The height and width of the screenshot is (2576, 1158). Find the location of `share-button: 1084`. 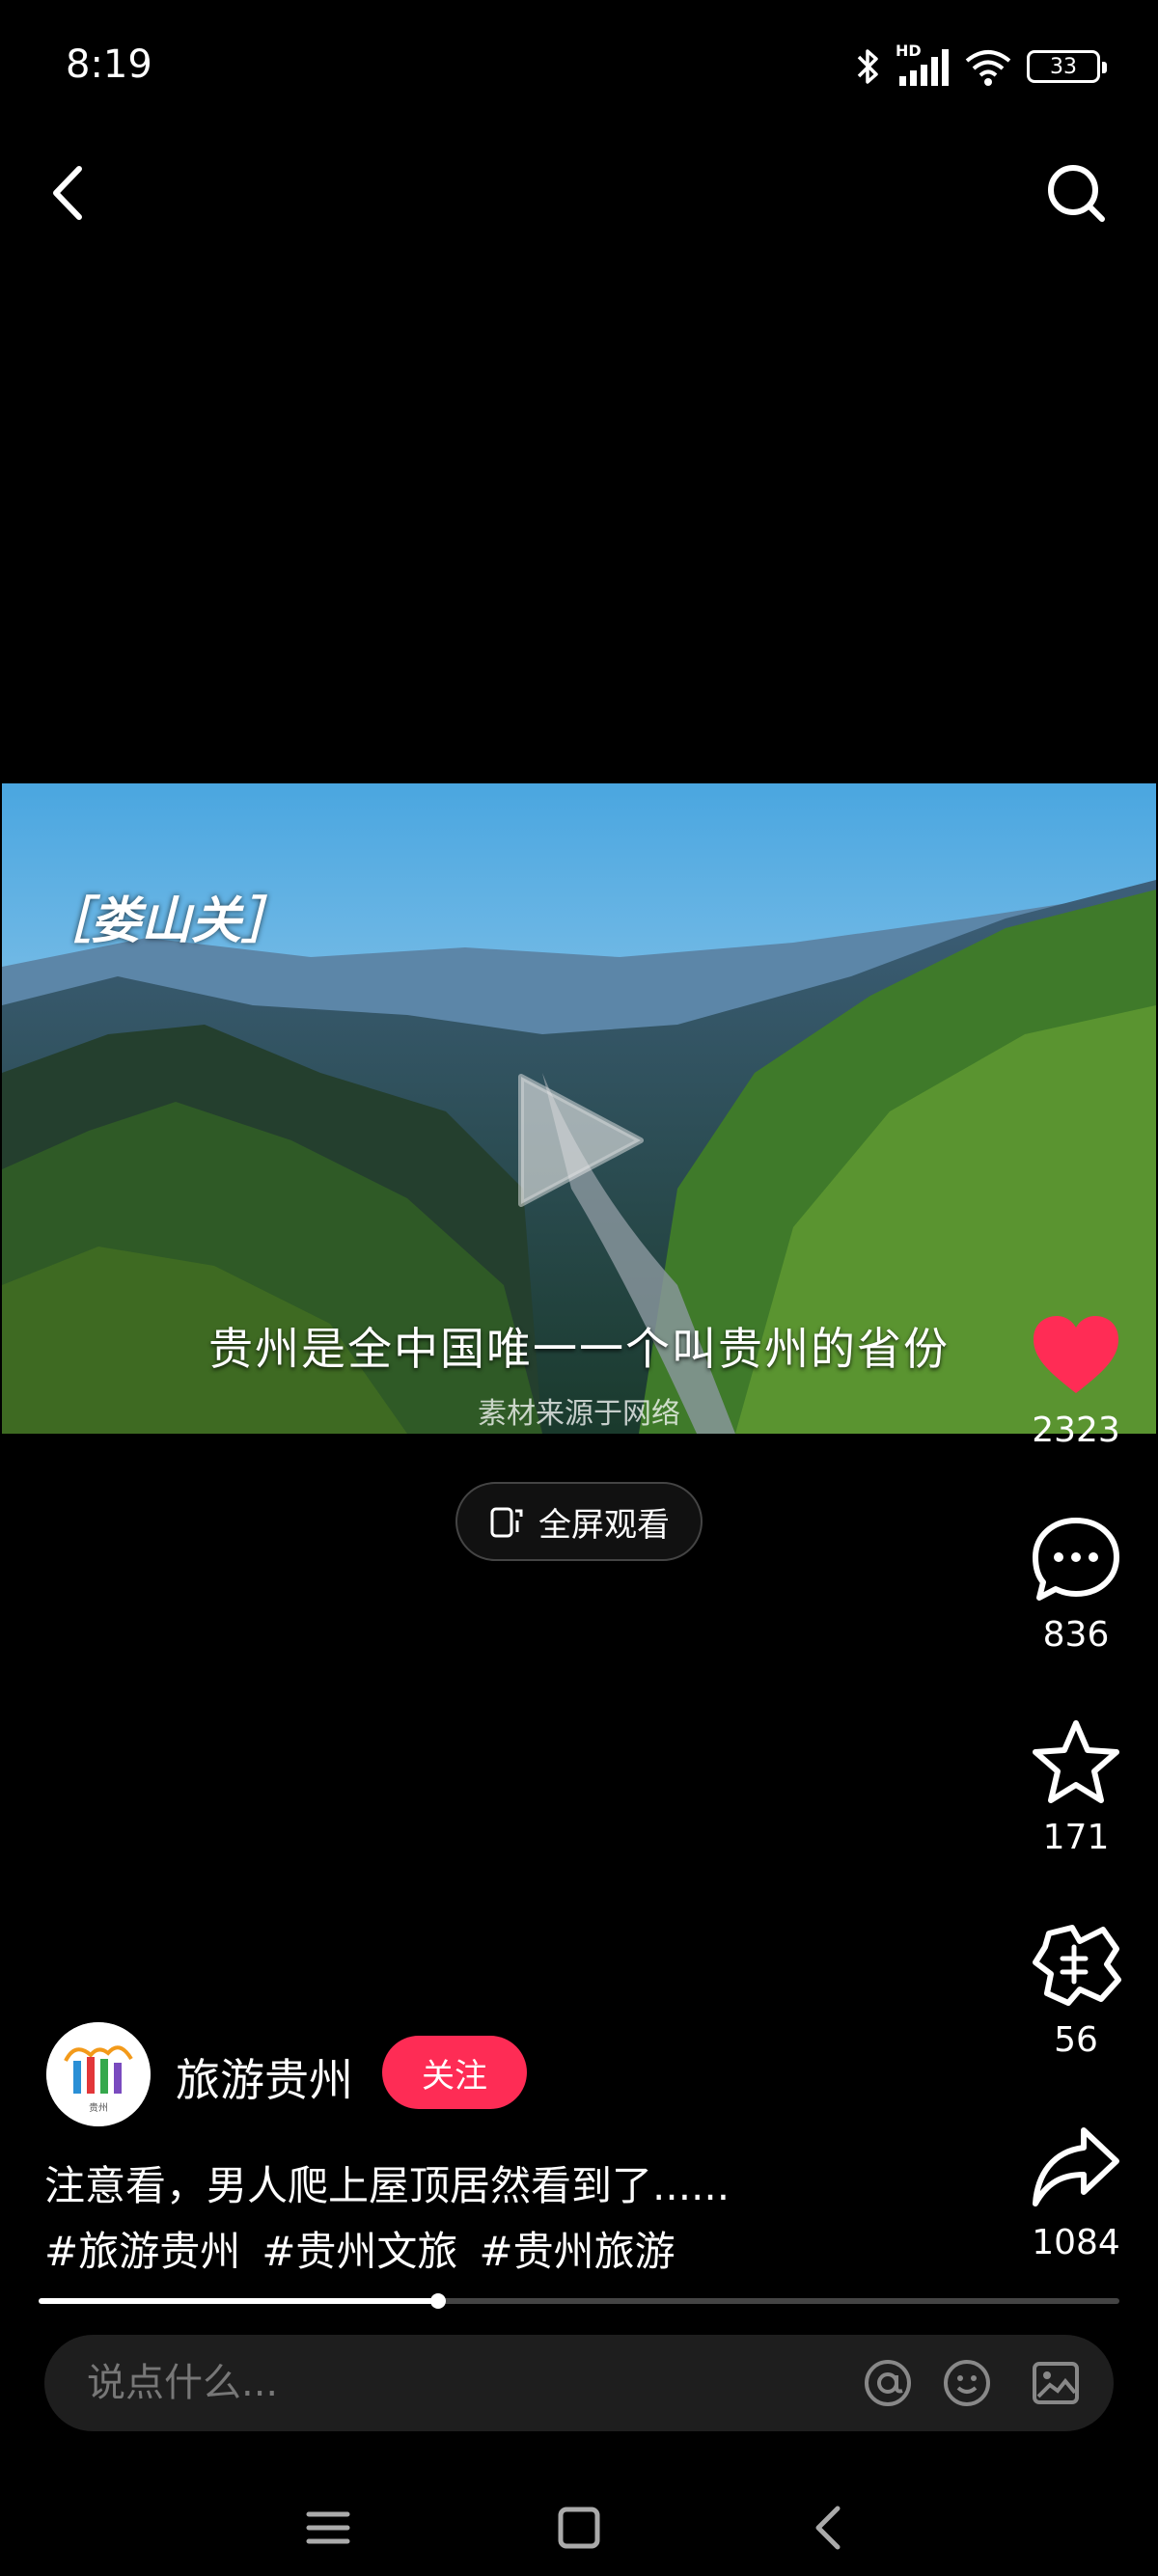

share-button: 1084 is located at coordinates (1076, 2193).